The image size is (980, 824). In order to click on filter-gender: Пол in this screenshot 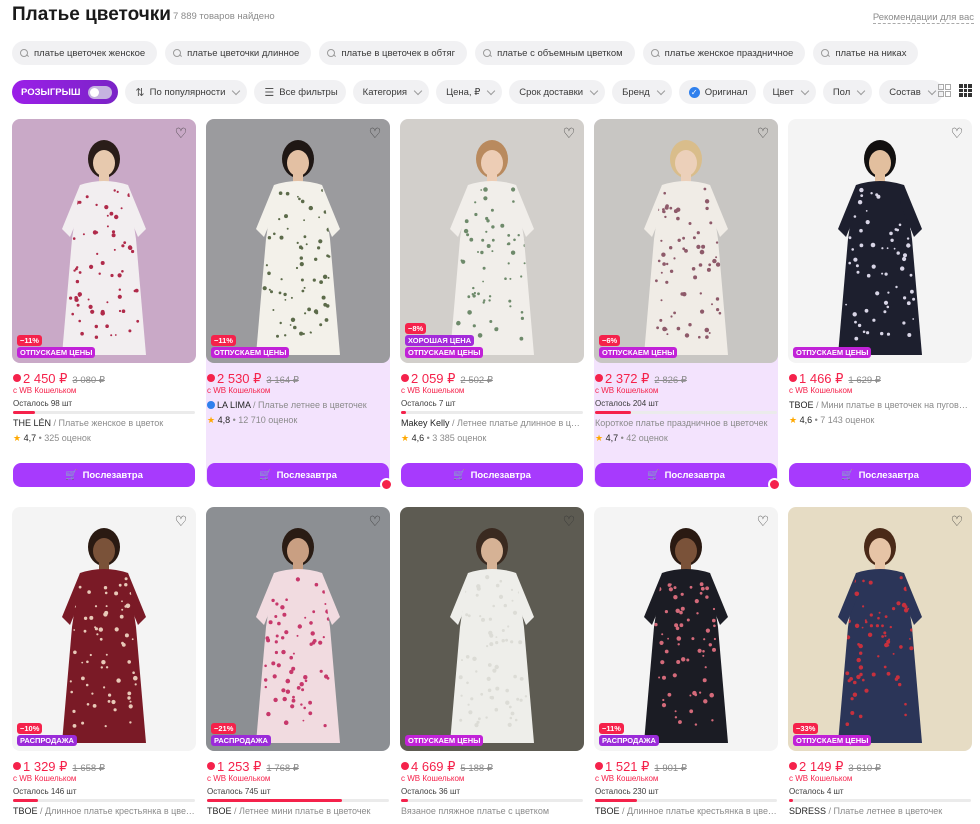, I will do `click(847, 92)`.